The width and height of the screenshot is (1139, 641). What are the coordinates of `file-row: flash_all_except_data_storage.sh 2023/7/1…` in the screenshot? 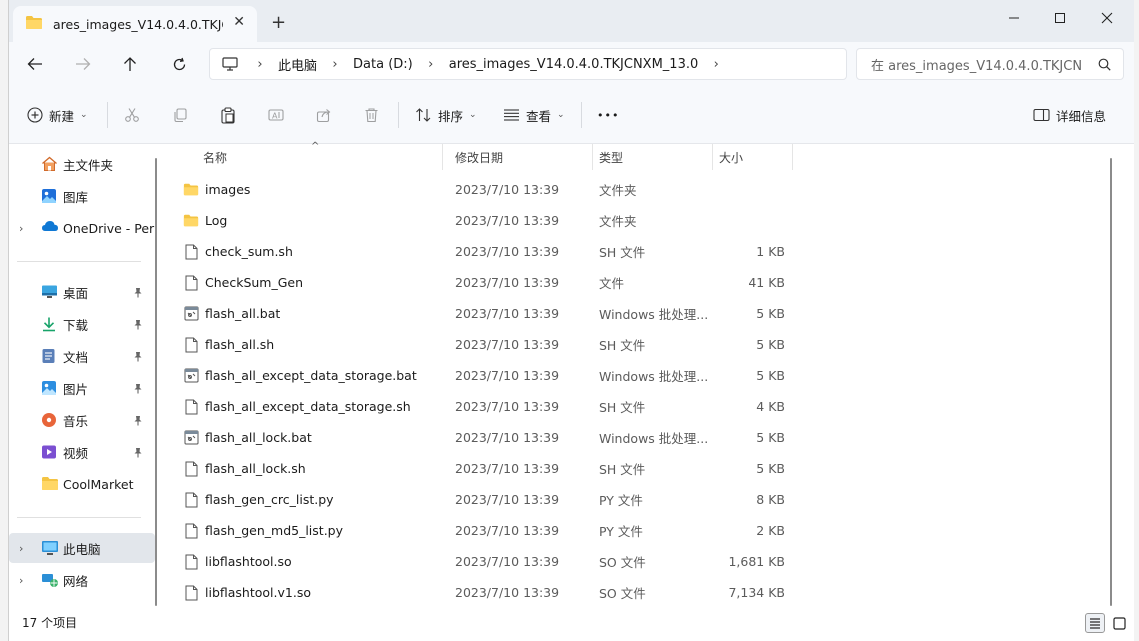 It's located at (488, 406).